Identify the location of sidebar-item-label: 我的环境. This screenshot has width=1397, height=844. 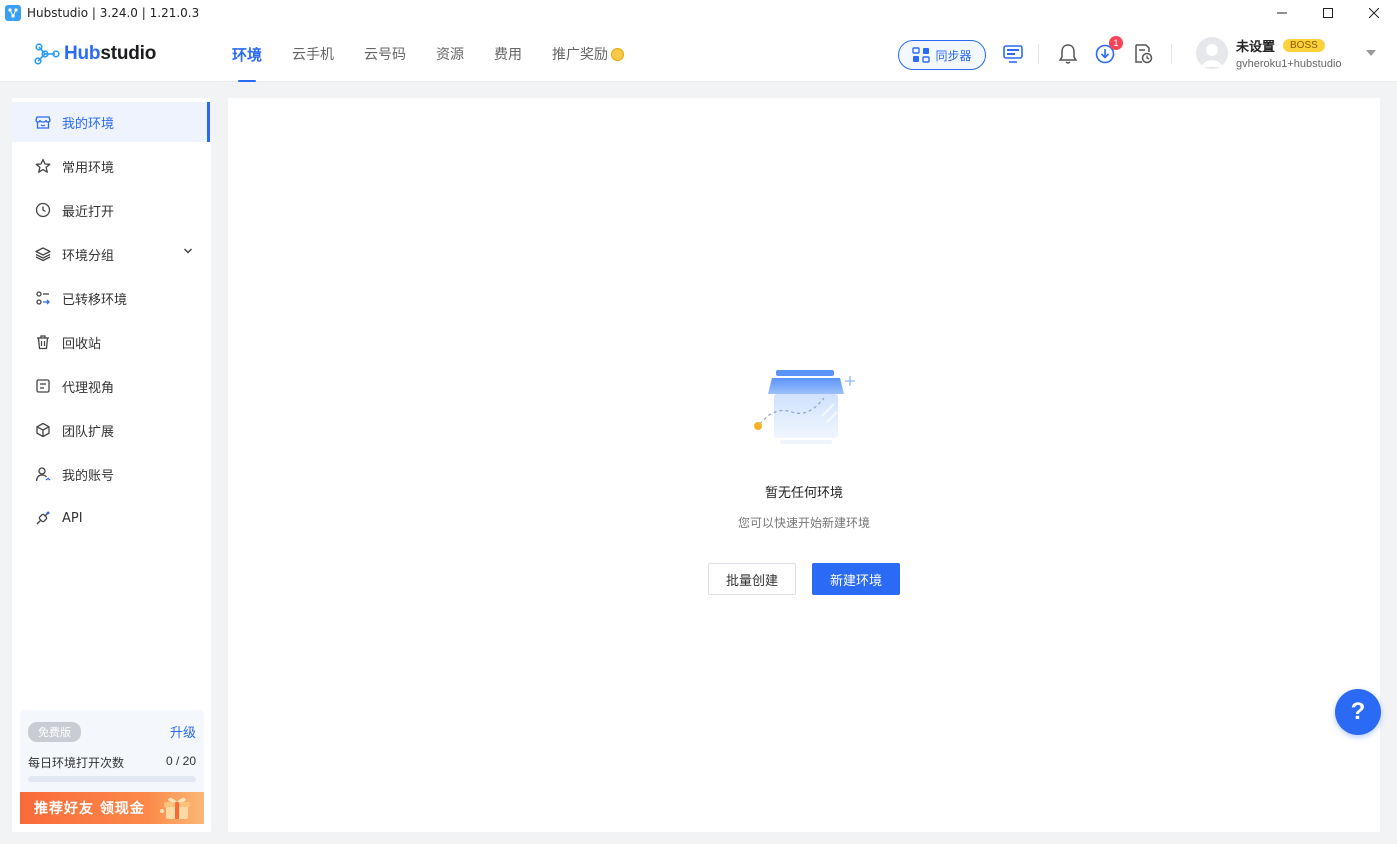
(88, 124).